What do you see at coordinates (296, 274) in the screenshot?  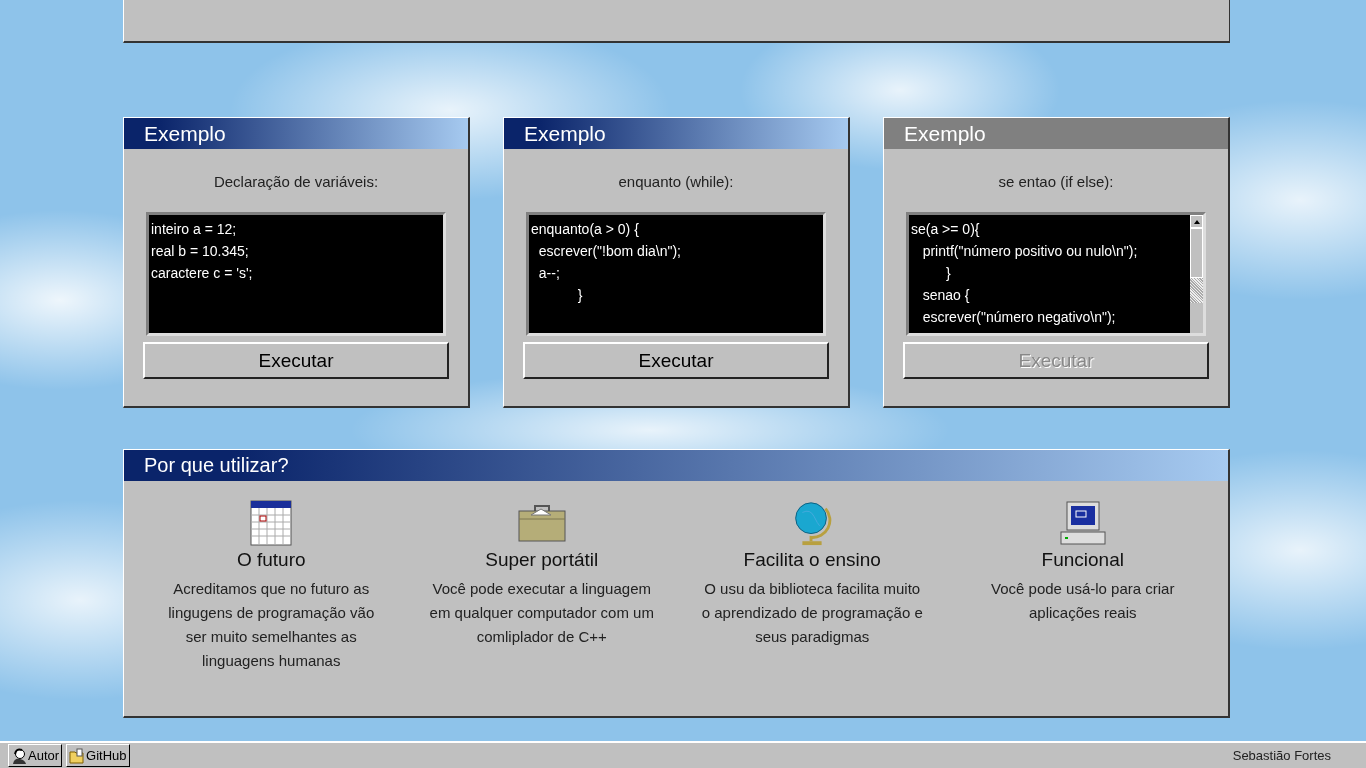 I see `code-editor: inteiro a = 12; real b = 10.345; caractere c = 's';` at bounding box center [296, 274].